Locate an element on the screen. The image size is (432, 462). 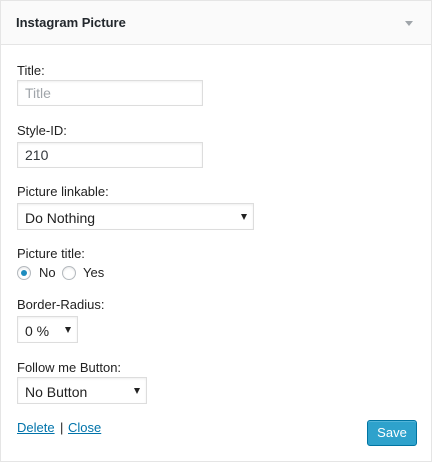
picture-linkable-label: Picture linkable: is located at coordinates (63, 191).